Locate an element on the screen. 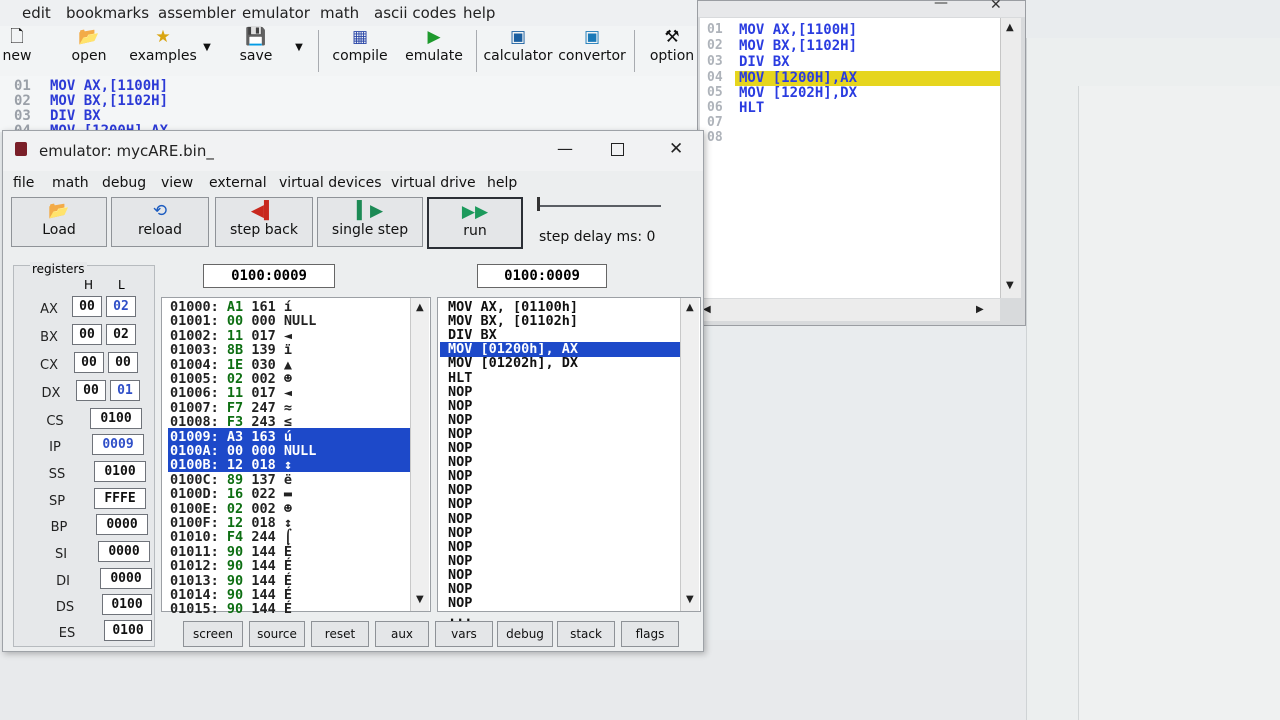 This screenshot has height=720, width=1280. convertor-button: ▣ convertor is located at coordinates (592, 51).